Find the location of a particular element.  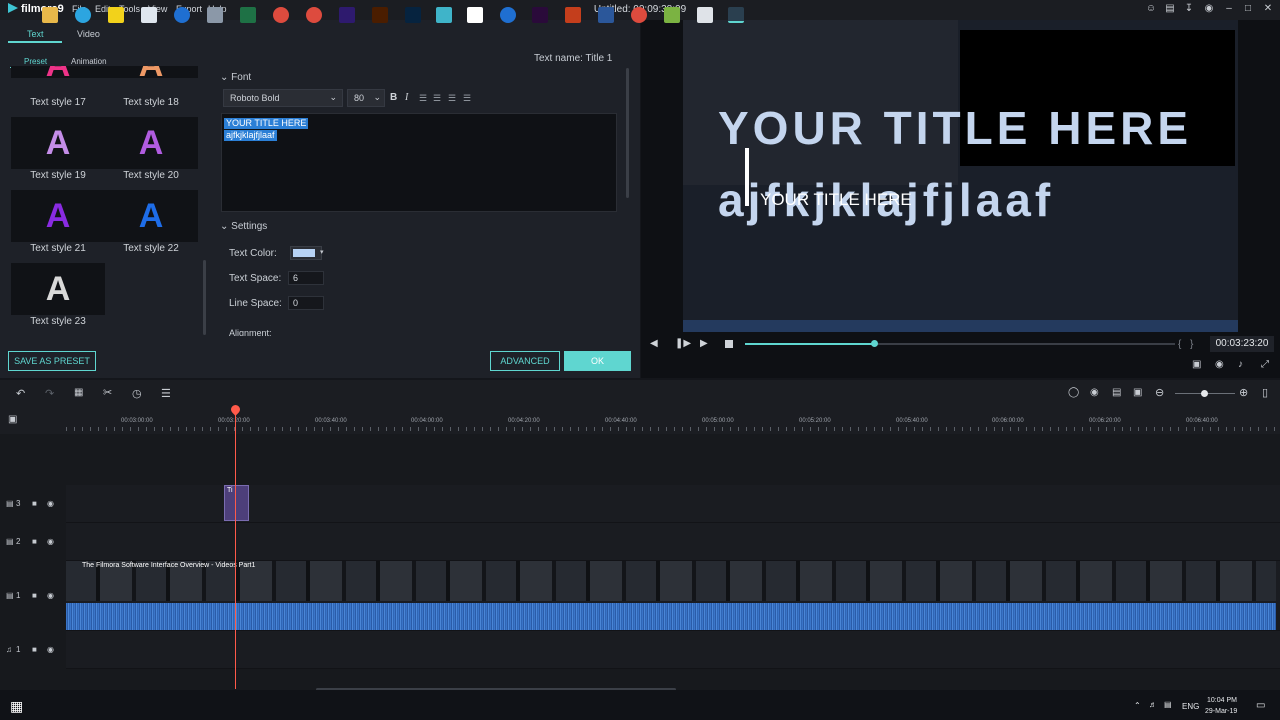

delete-icon: ▦ is located at coordinates (78, 392).